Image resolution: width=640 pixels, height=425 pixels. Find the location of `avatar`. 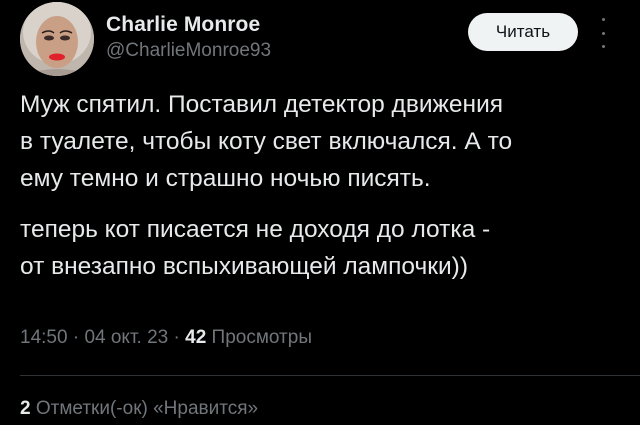

avatar is located at coordinates (57, 39).